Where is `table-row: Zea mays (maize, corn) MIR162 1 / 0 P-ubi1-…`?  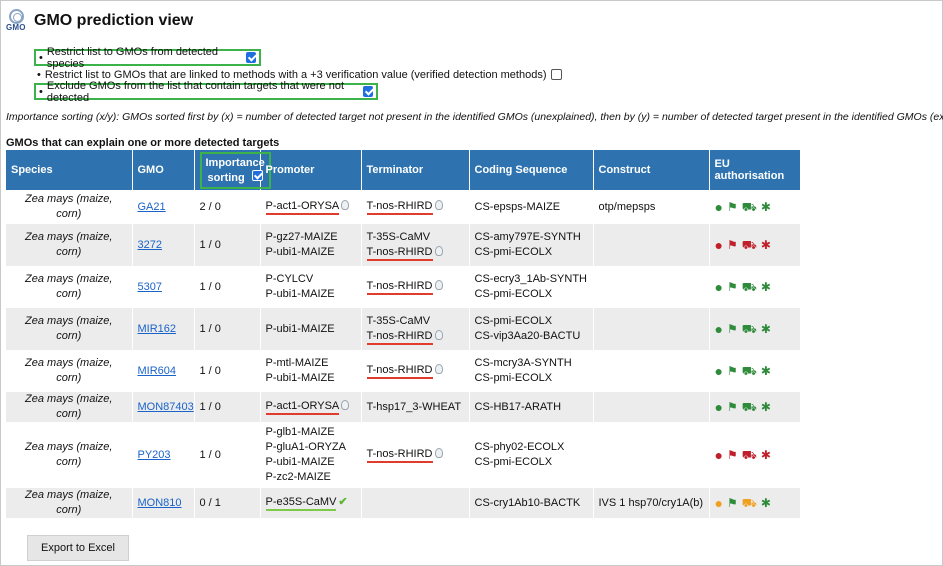 table-row: Zea mays (maize, corn) MIR162 1 / 0 P-ubi1-… is located at coordinates (403, 329).